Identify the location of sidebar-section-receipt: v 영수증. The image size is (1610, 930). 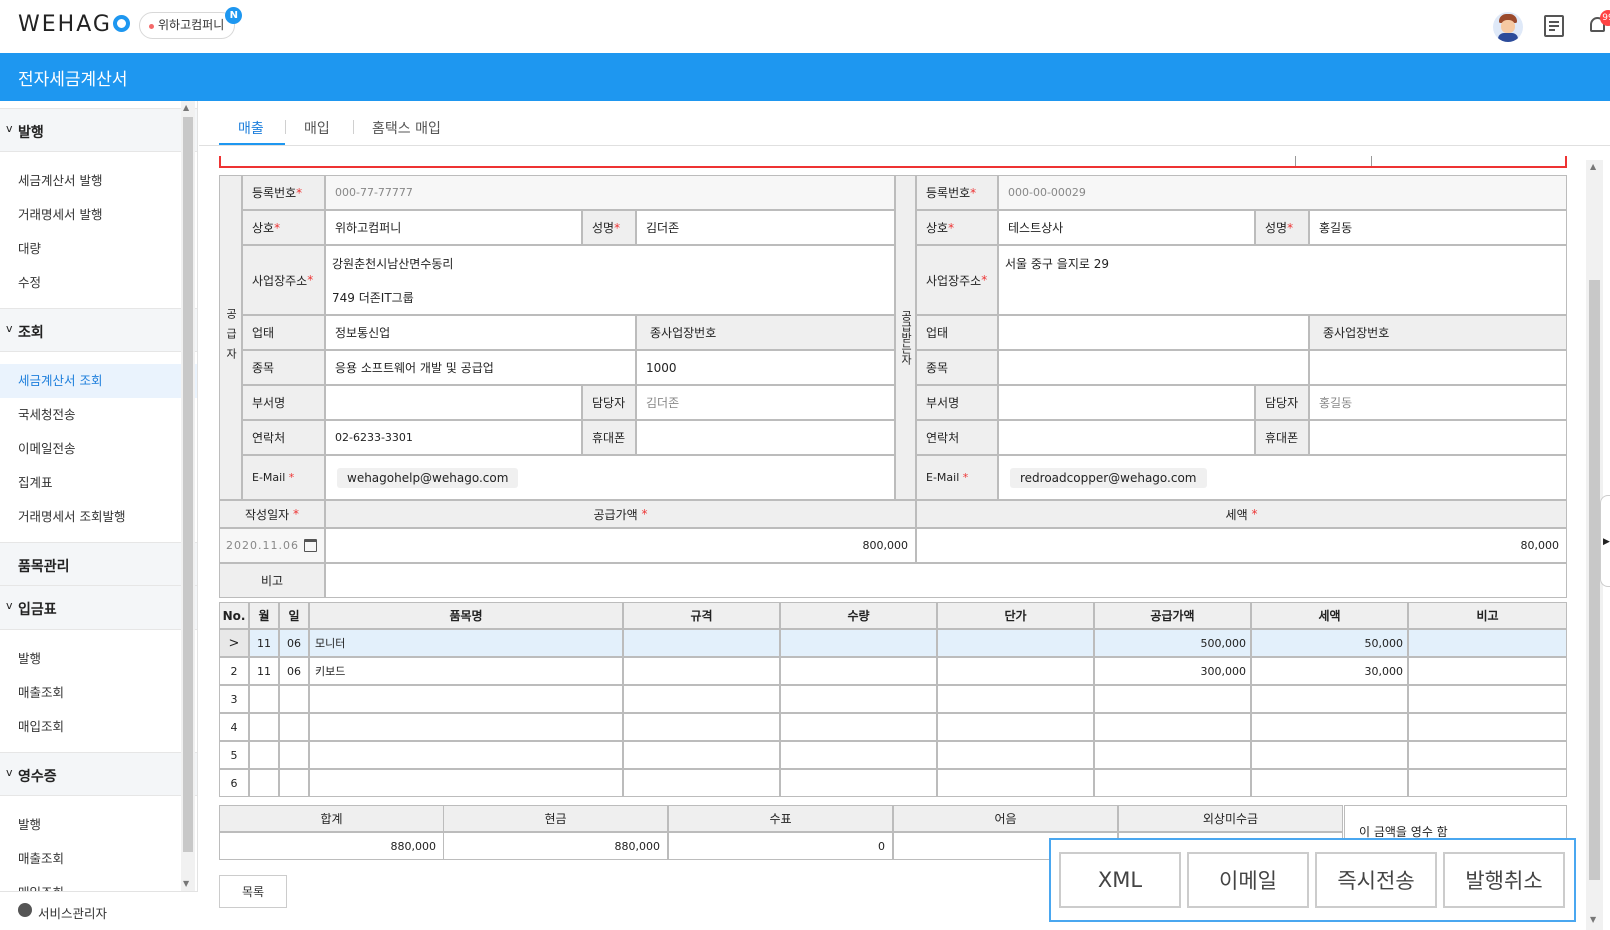
(98, 774).